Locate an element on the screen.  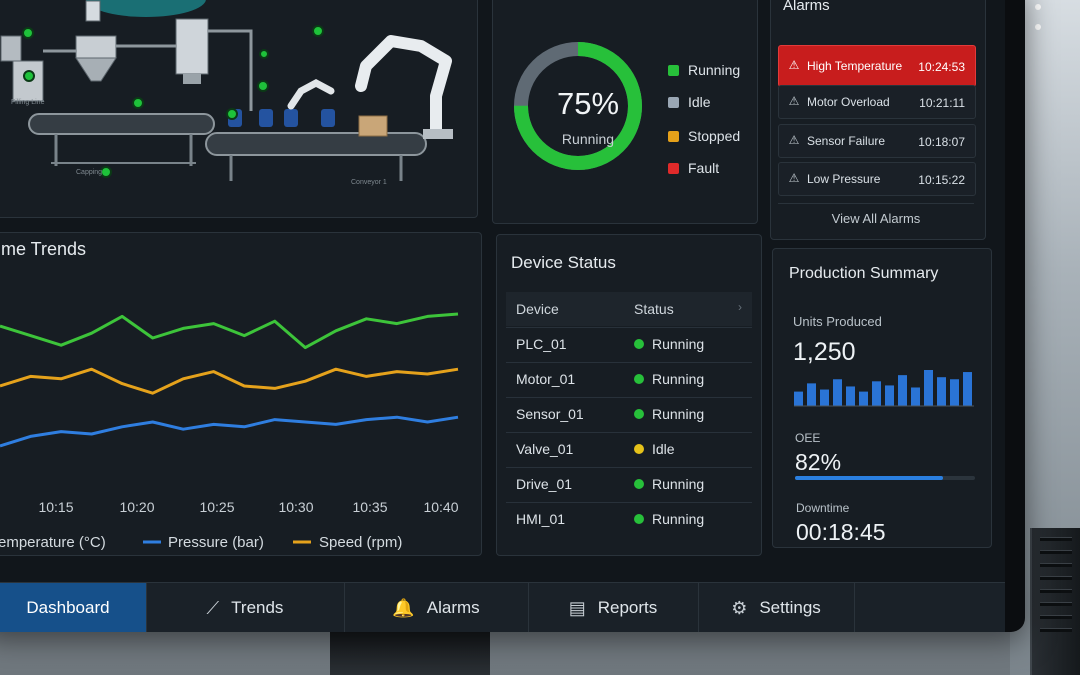
alarm-item: ⚠ Sensor Failure 10:18:07 is located at coordinates (877, 141).